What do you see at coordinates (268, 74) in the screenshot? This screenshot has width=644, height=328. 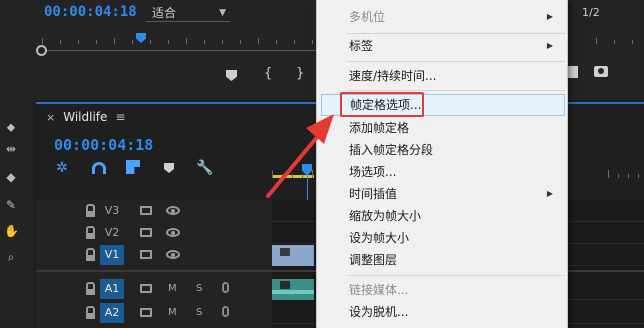 I see `mark-in-button: {` at bounding box center [268, 74].